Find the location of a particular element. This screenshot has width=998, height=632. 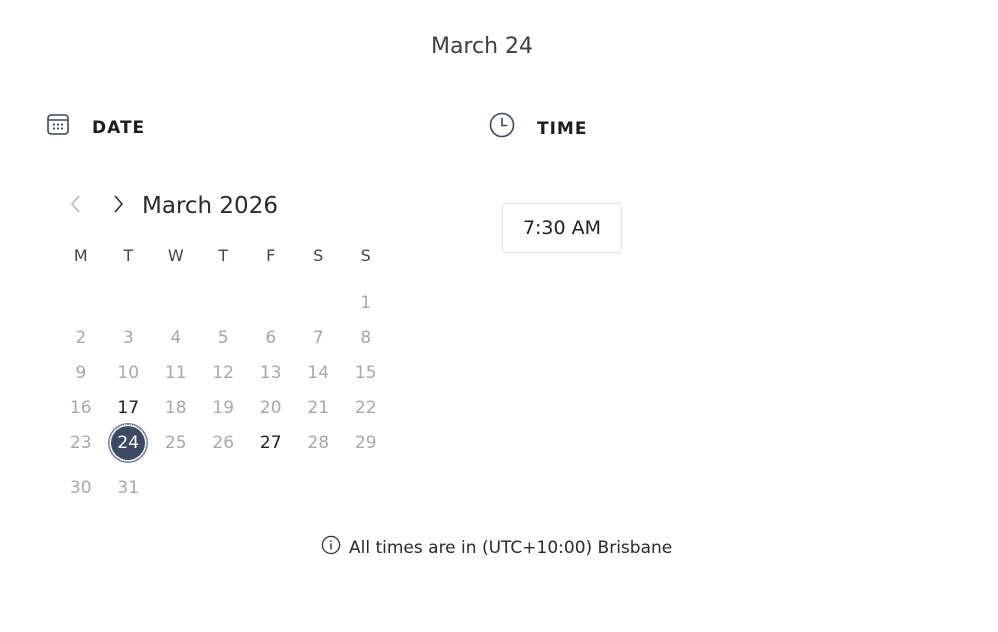

calendar-navigation: March 2026 is located at coordinates (171, 206).